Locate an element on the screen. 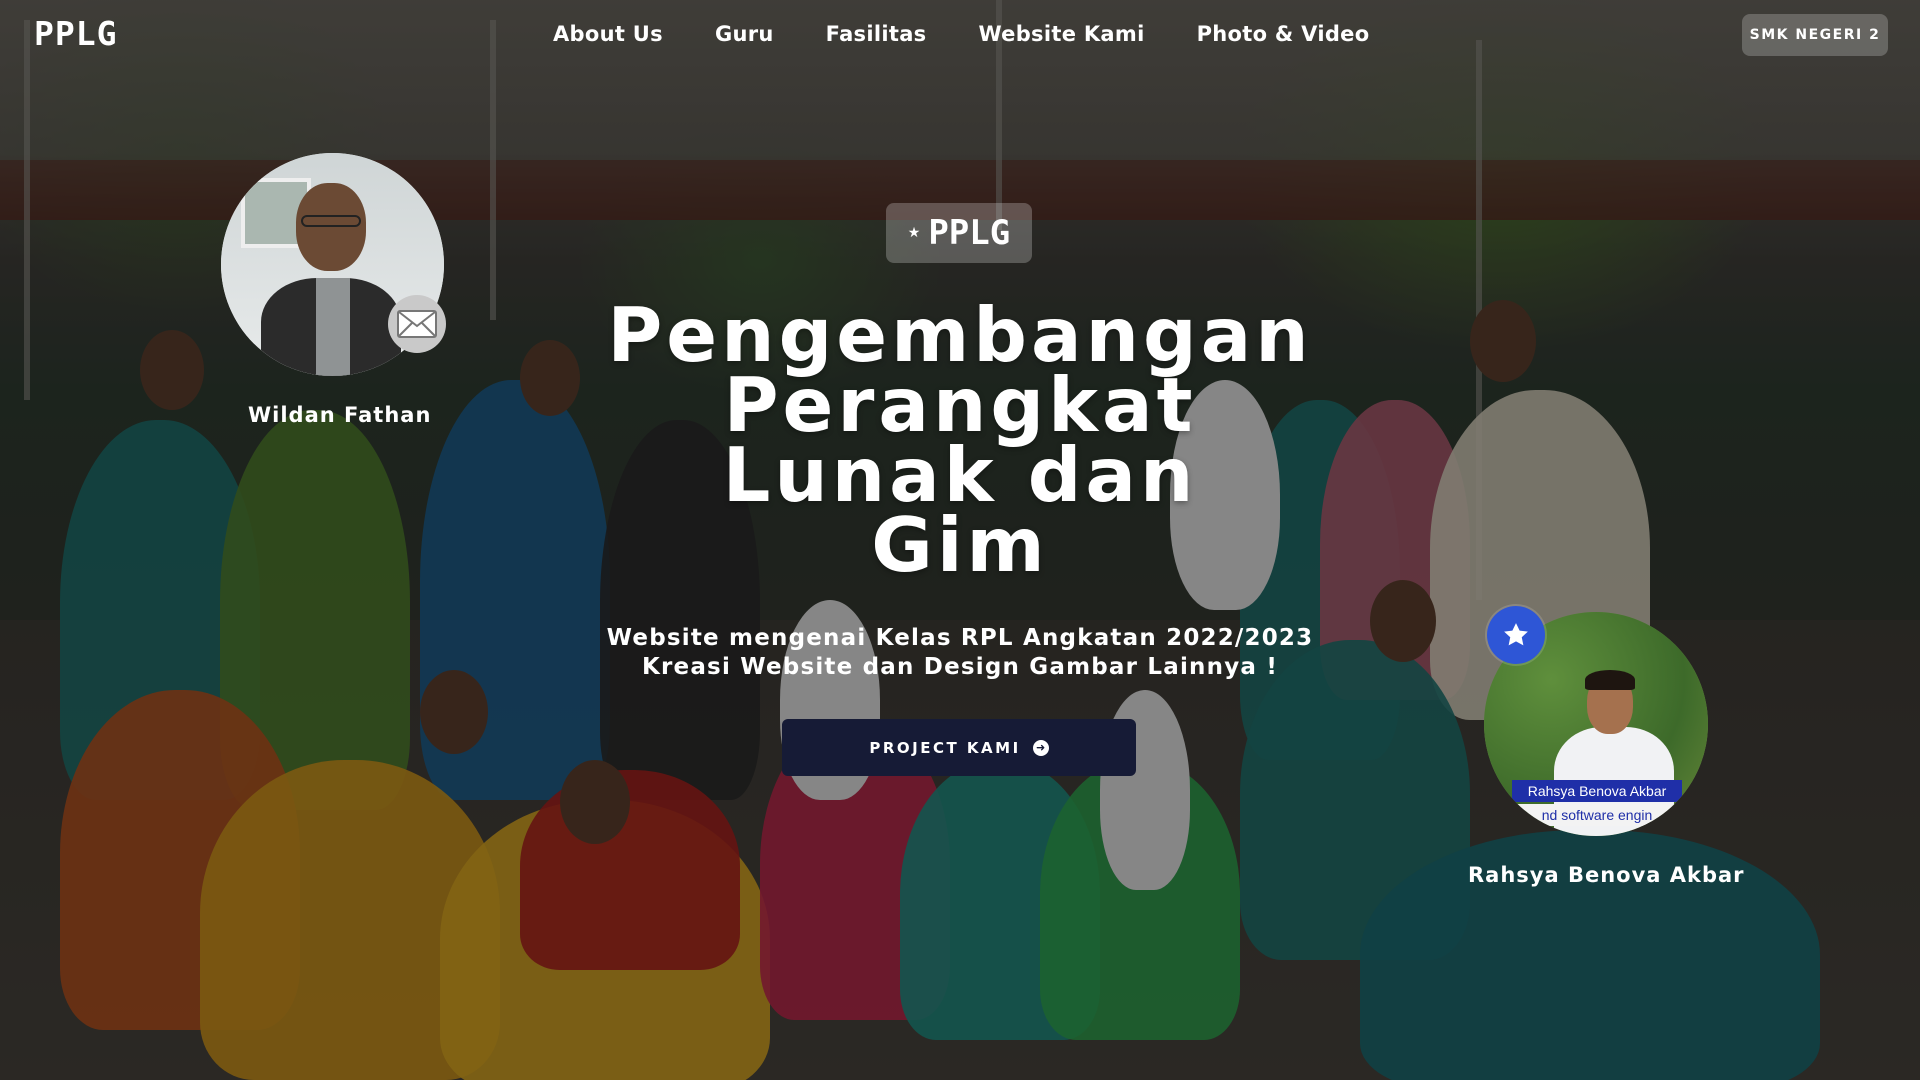 This screenshot has height=1080, width=1920. hero-tag: ★ PPLG is located at coordinates (959, 233).